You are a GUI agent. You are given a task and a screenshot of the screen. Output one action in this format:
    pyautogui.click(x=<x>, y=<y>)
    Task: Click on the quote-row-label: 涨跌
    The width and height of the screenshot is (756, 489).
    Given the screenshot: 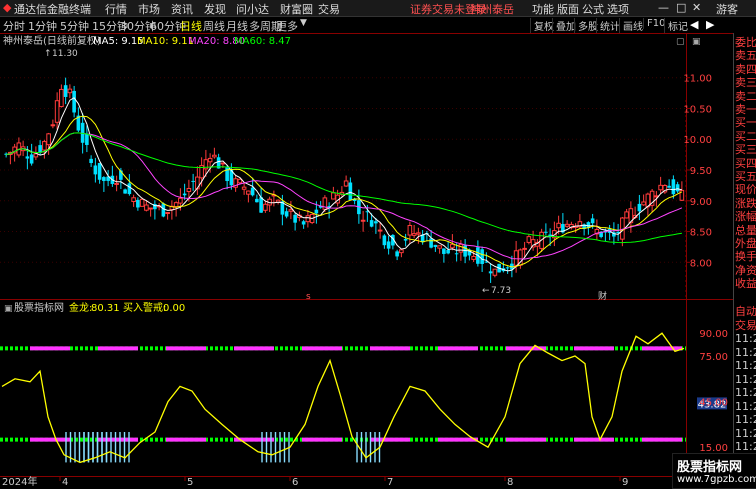 What is the action you would take?
    pyautogui.click(x=745, y=203)
    